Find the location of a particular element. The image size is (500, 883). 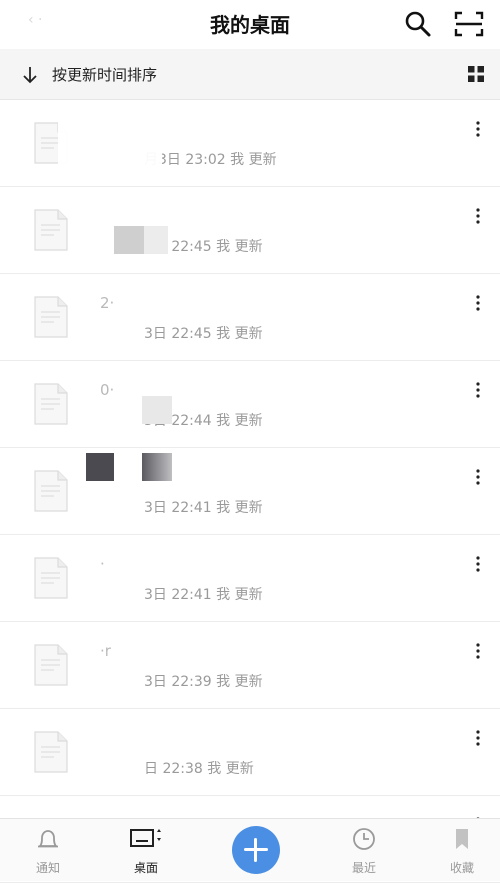

search-icon is located at coordinates (418, 24).